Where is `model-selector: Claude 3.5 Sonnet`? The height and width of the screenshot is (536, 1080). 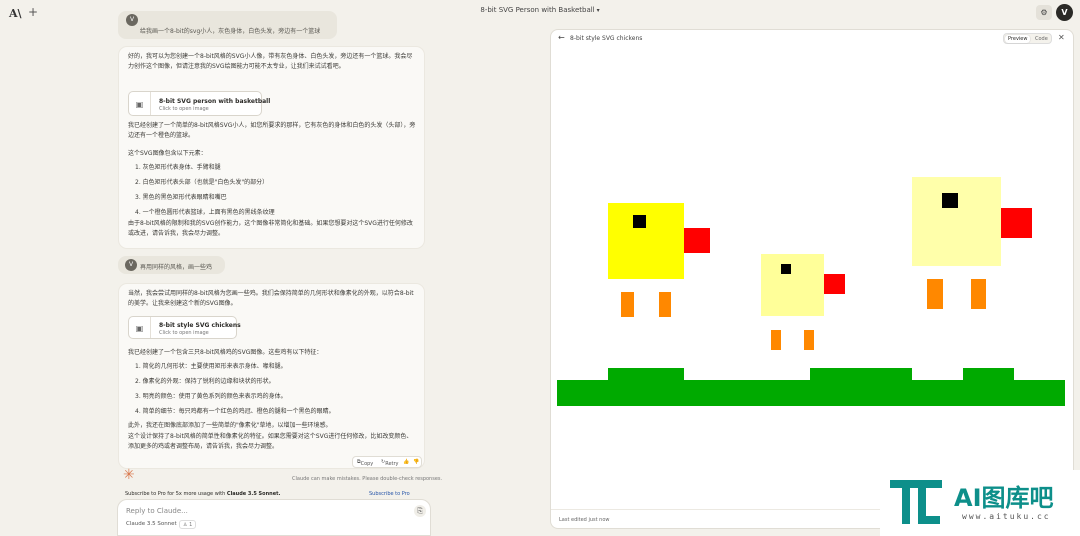 model-selector: Claude 3.5 Sonnet is located at coordinates (151, 524).